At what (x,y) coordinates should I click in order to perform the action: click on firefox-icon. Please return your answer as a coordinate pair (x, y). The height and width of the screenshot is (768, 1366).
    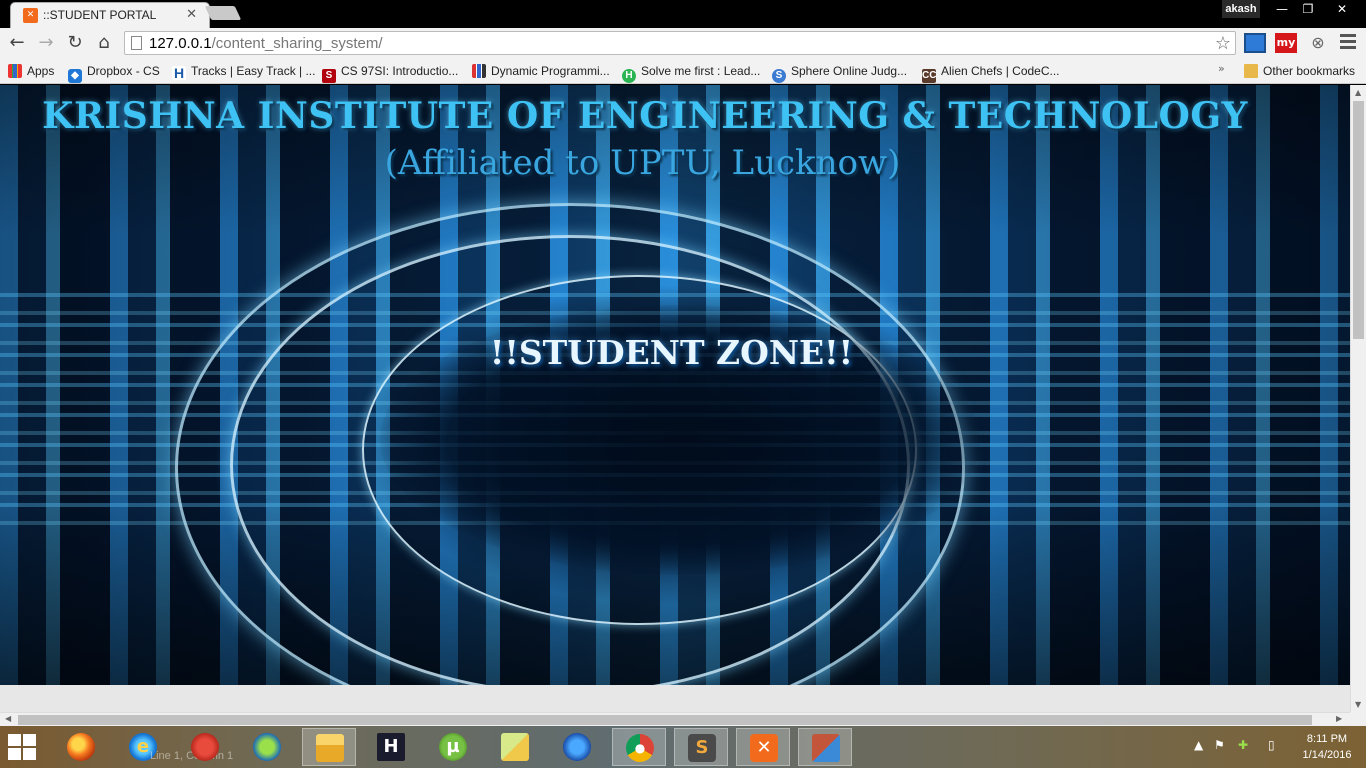
    Looking at the image, I should click on (81, 747).